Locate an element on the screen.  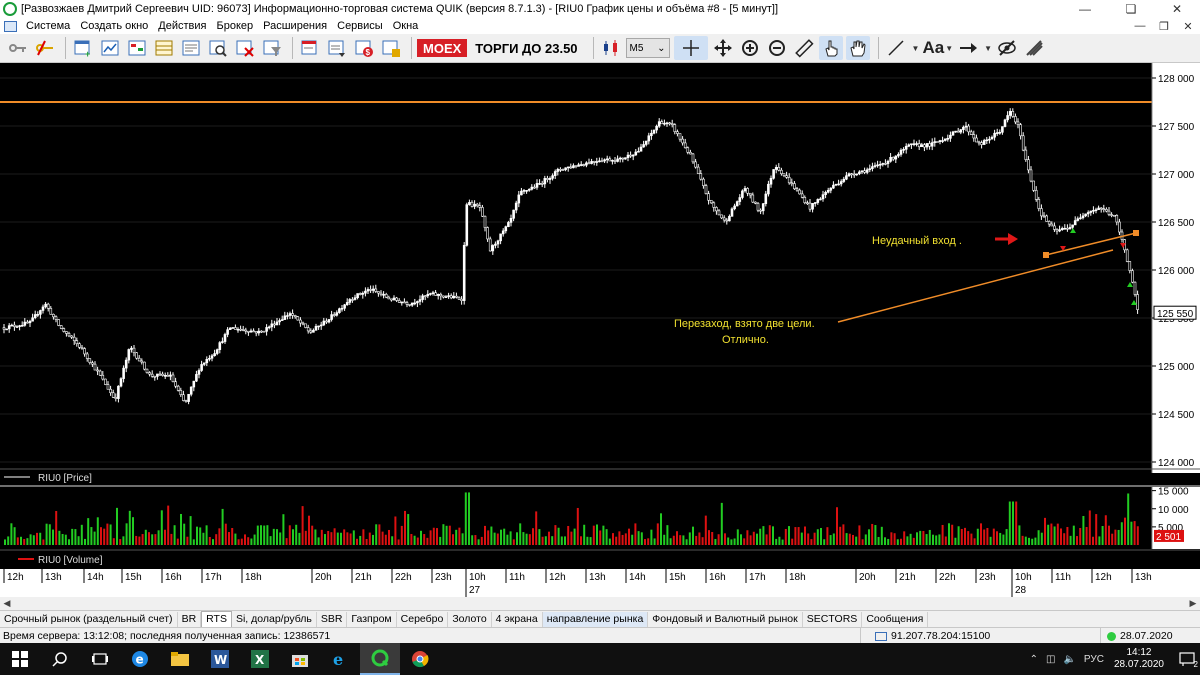
trend-line-icon is located at coordinates (896, 48).